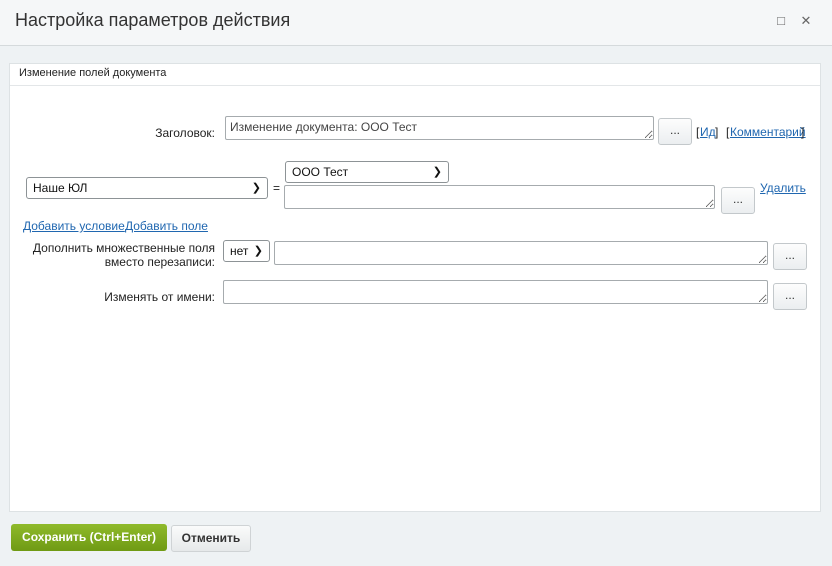 This screenshot has height=566, width=832. Describe the element at coordinates (698, 132) in the screenshot. I see `bracket-open: [` at that location.